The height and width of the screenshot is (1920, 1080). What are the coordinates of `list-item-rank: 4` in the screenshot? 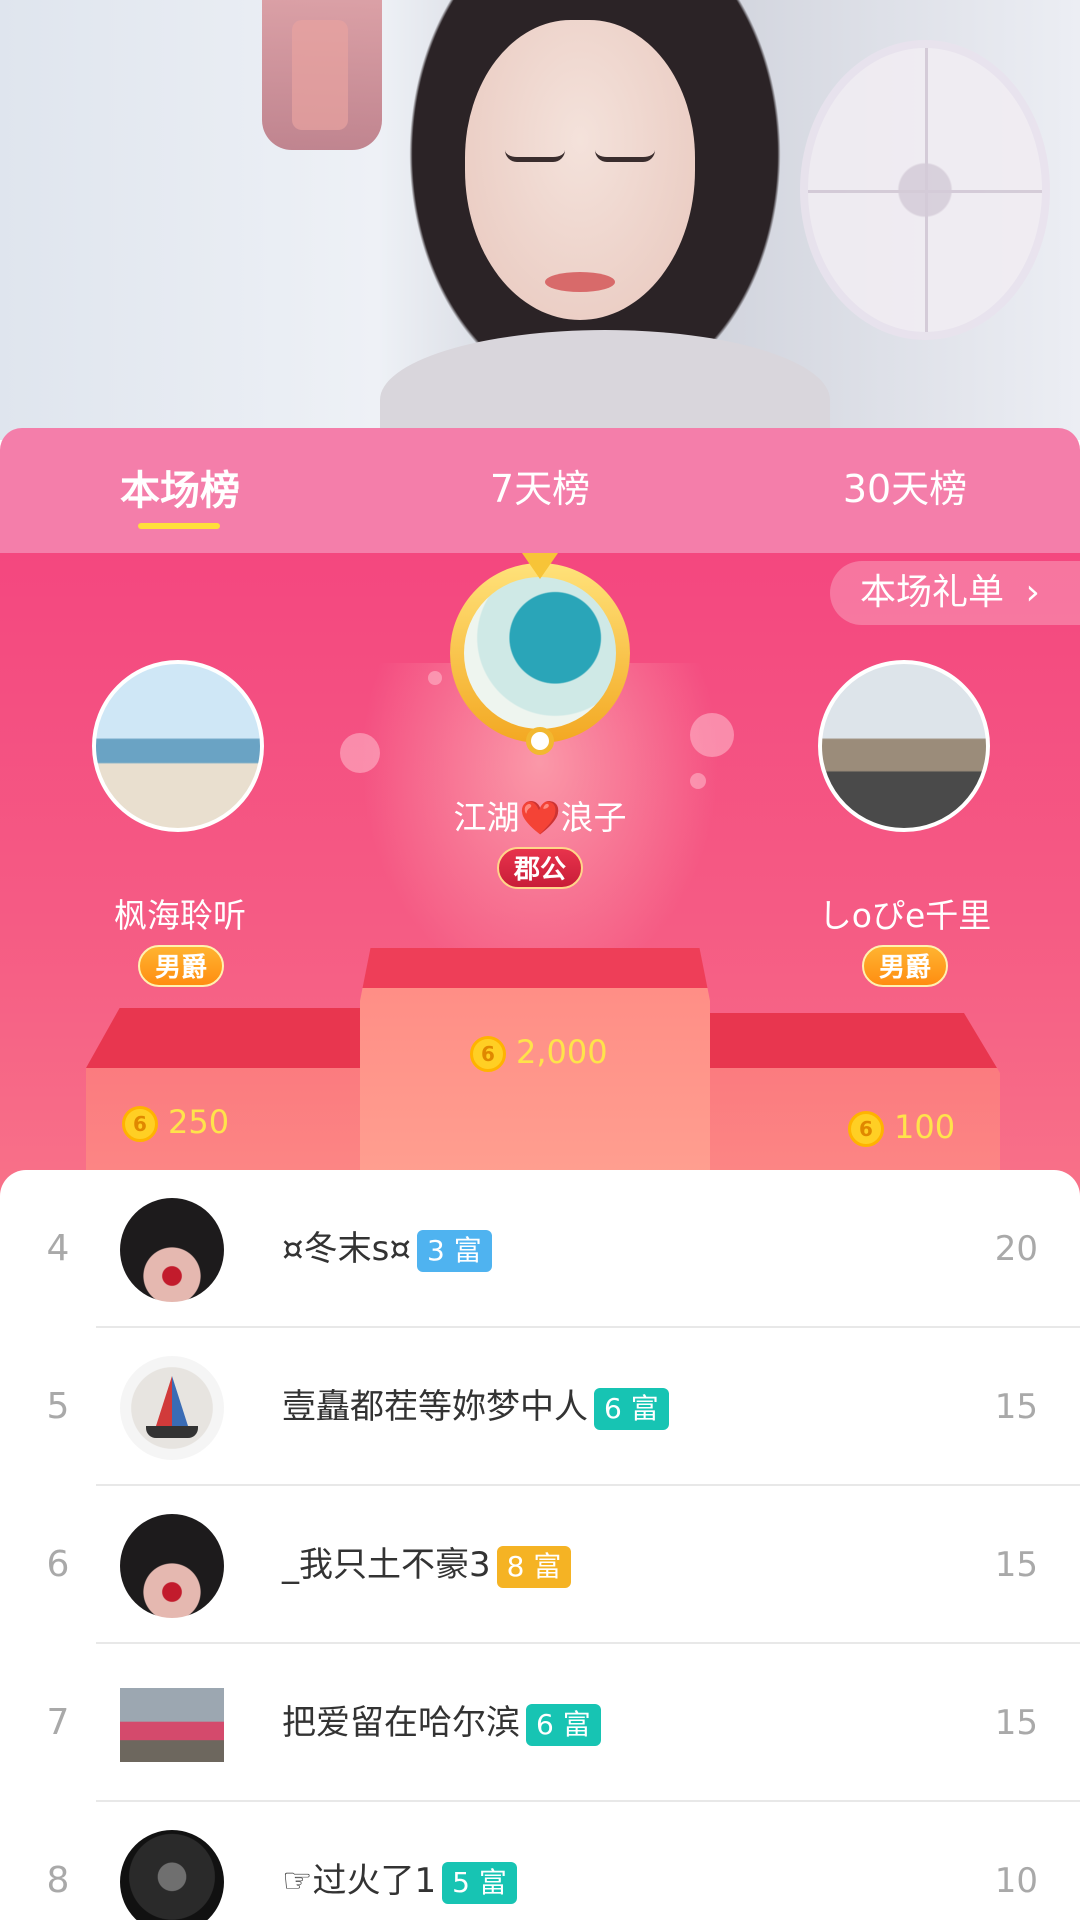 It's located at (58, 1248).